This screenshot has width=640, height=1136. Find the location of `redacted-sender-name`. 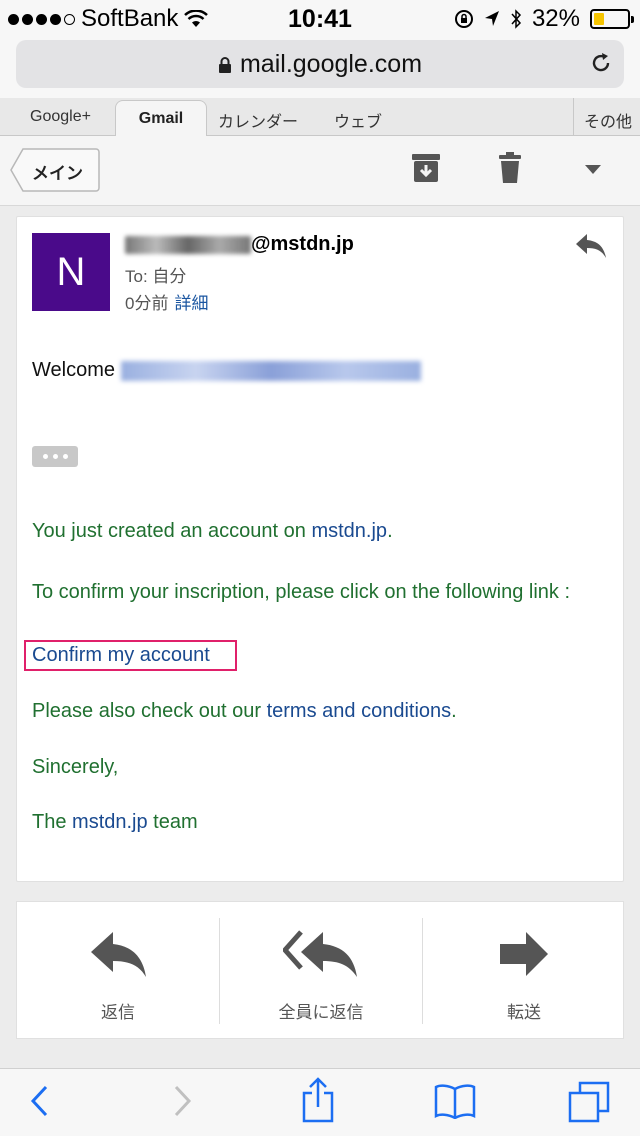

redacted-sender-name is located at coordinates (188, 244).